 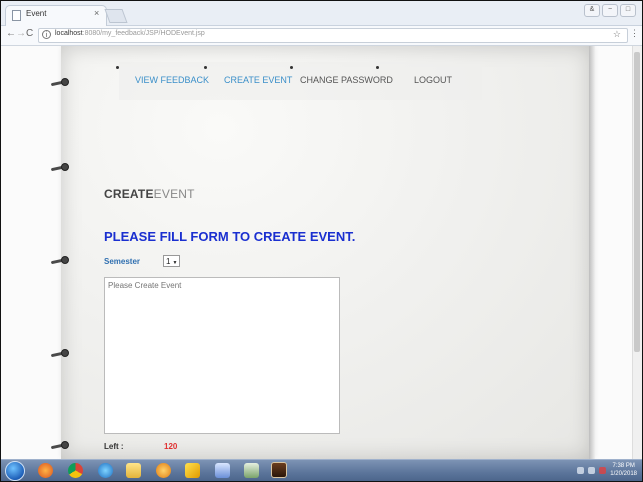 What do you see at coordinates (592, 252) in the screenshot?
I see `paper-edge` at bounding box center [592, 252].